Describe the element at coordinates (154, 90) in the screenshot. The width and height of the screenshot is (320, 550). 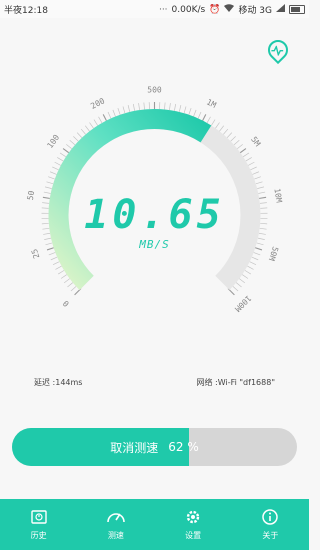
I see `gauge-tick-label: 500` at that location.